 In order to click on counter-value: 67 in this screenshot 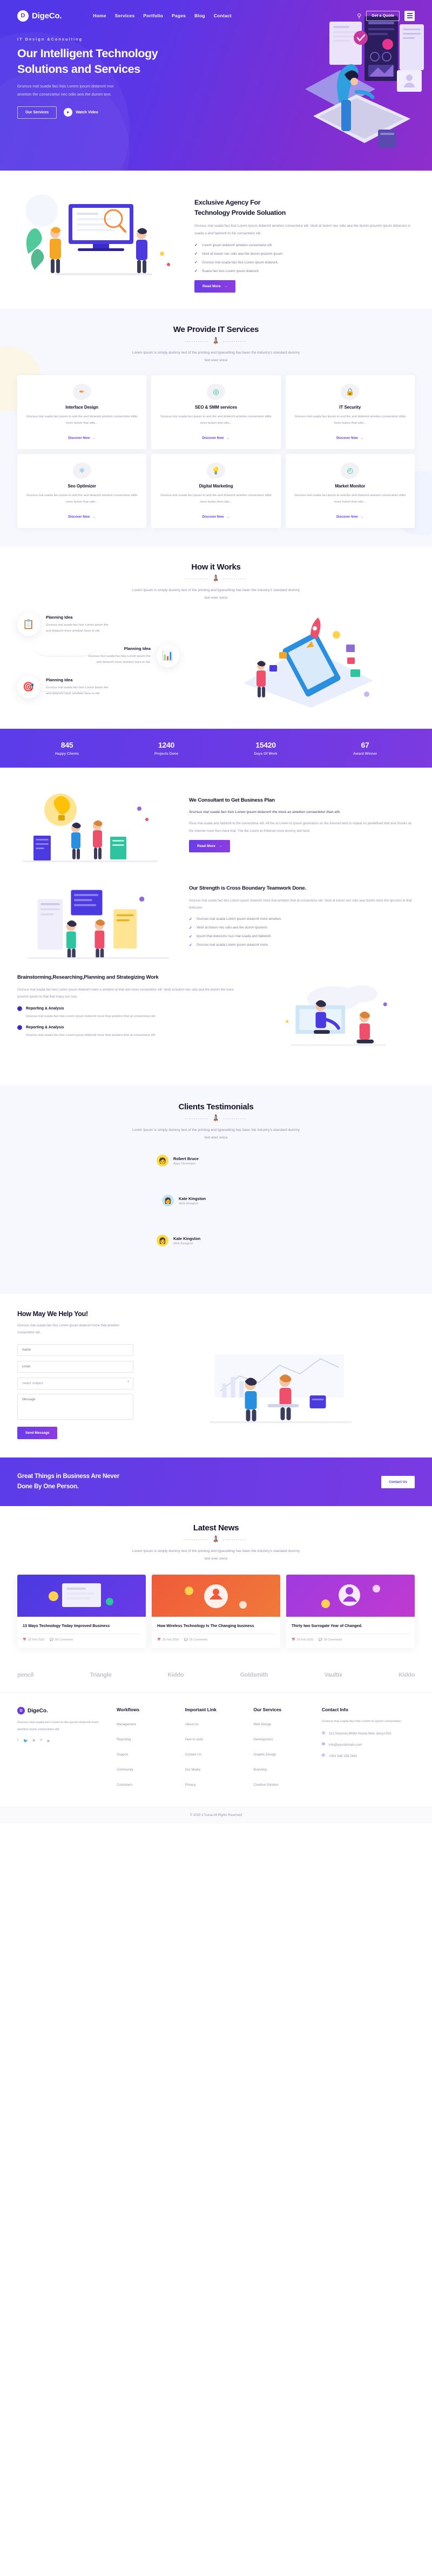, I will do `click(365, 746)`.